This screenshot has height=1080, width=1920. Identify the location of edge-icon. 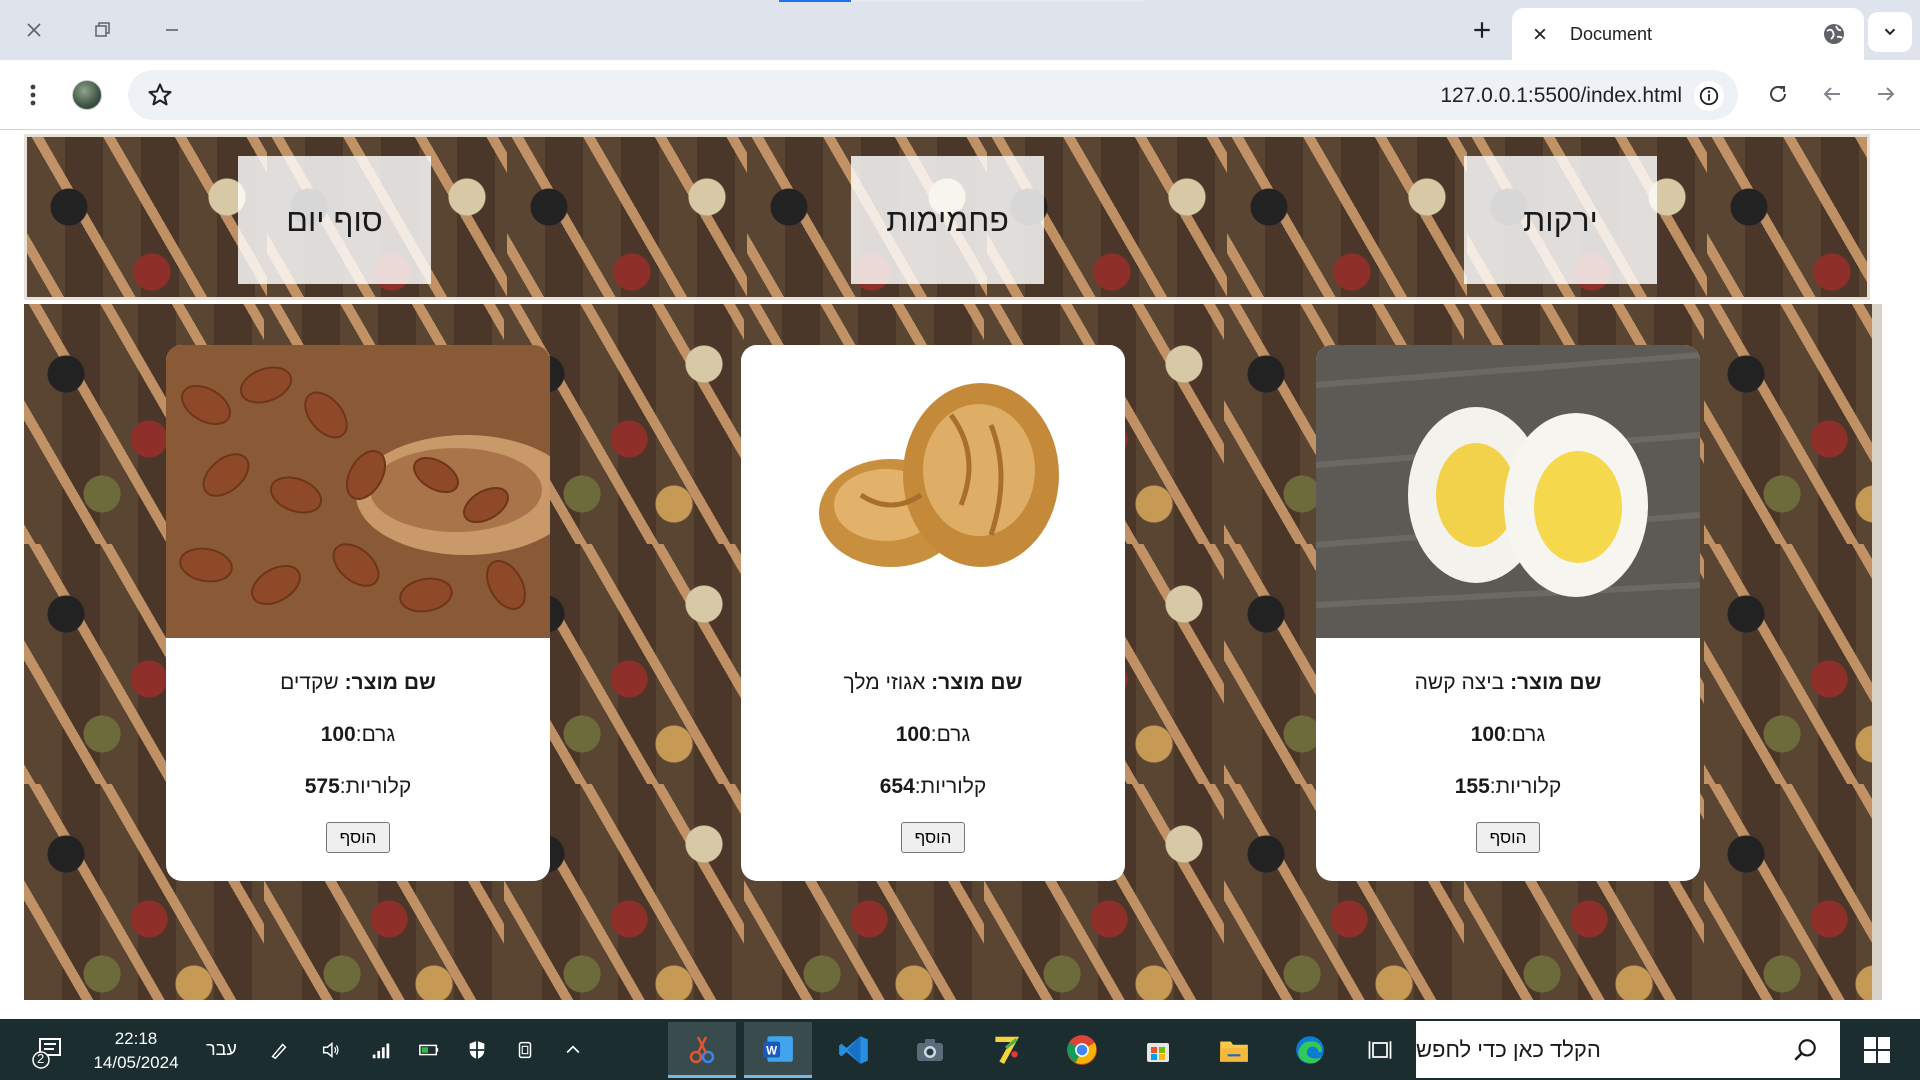
(1310, 1050).